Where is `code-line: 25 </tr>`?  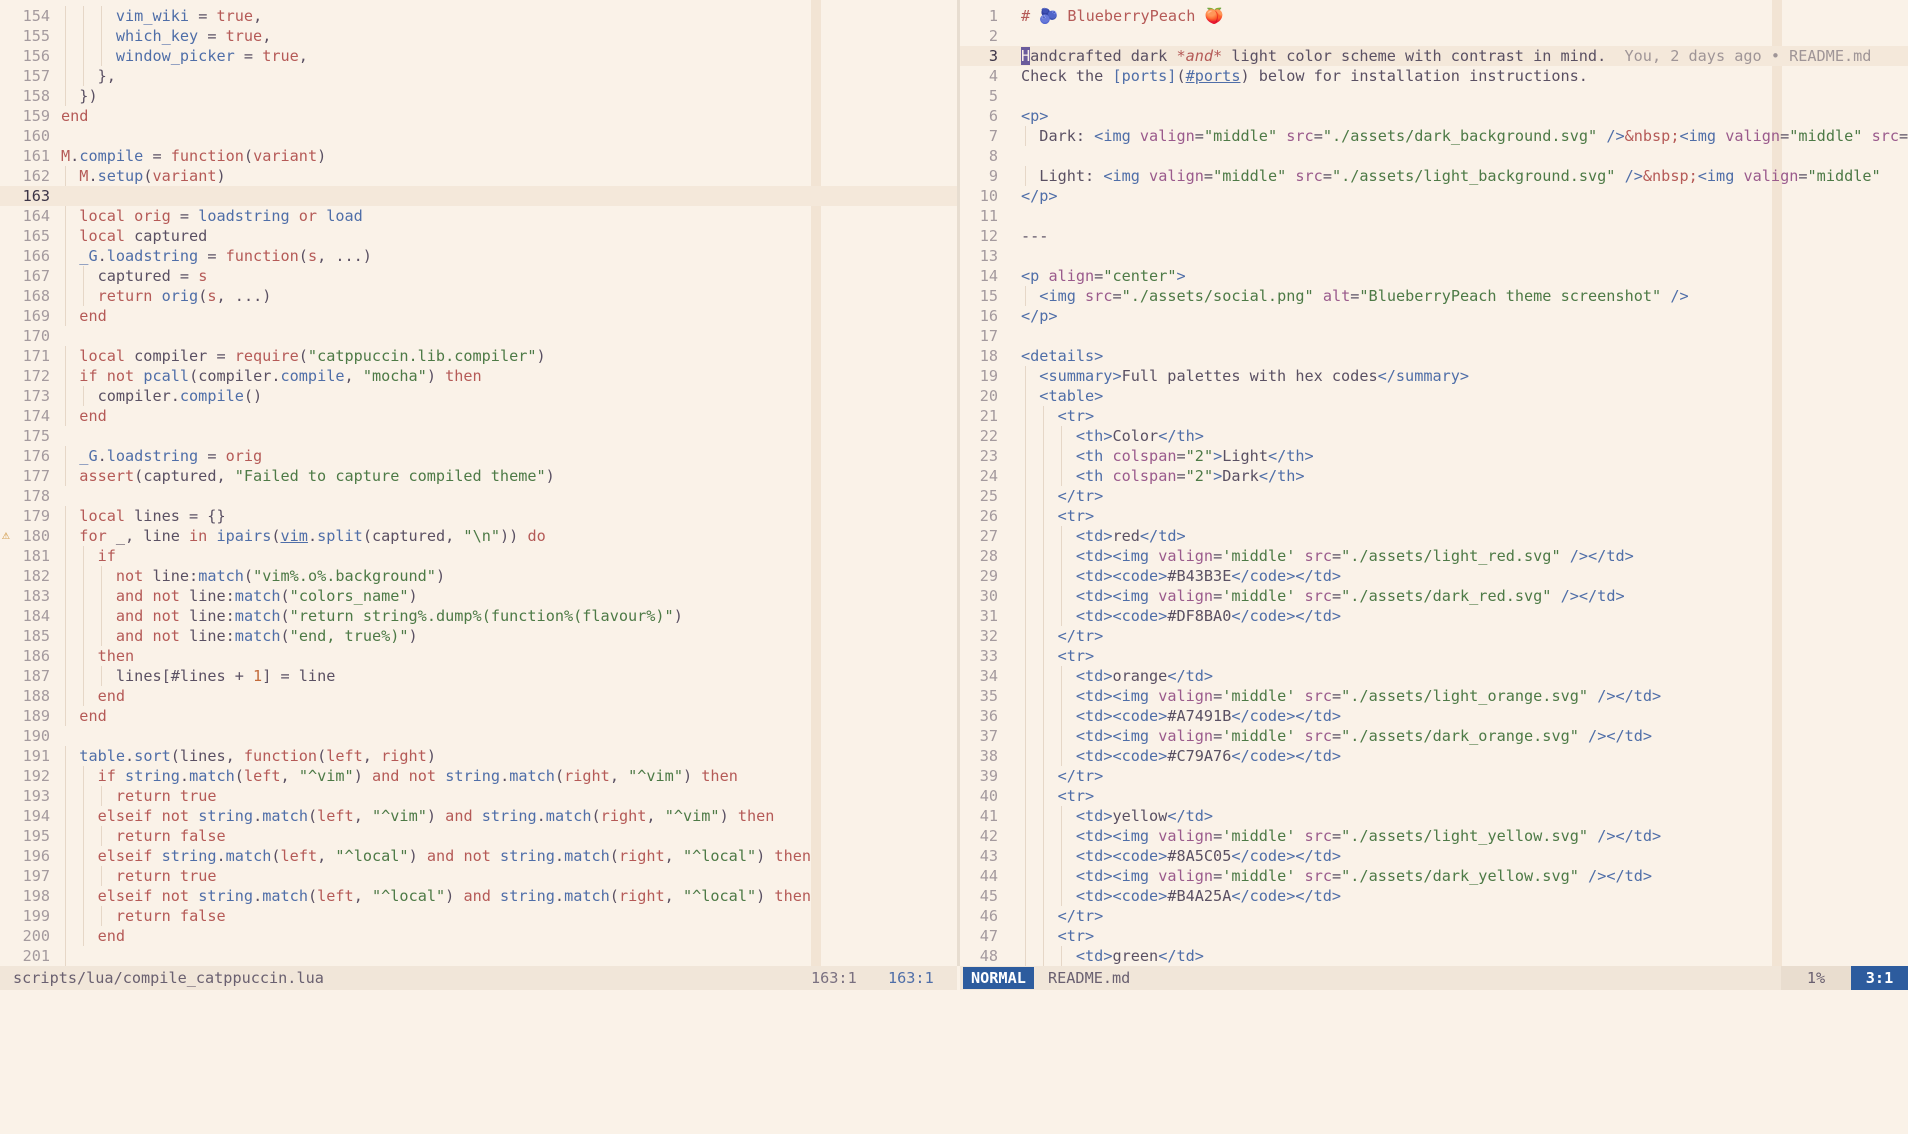
code-line: 25 </tr> is located at coordinates (1434, 496).